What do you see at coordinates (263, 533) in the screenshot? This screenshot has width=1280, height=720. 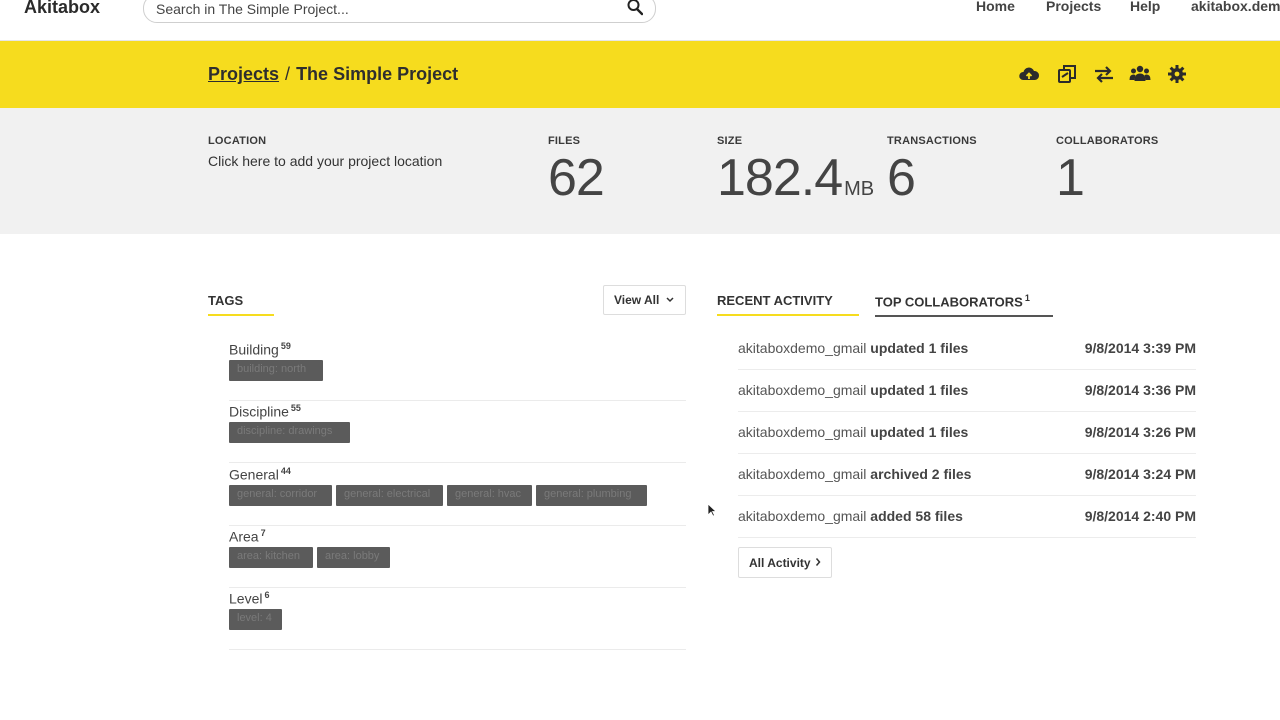 I see `tag-count: 7` at bounding box center [263, 533].